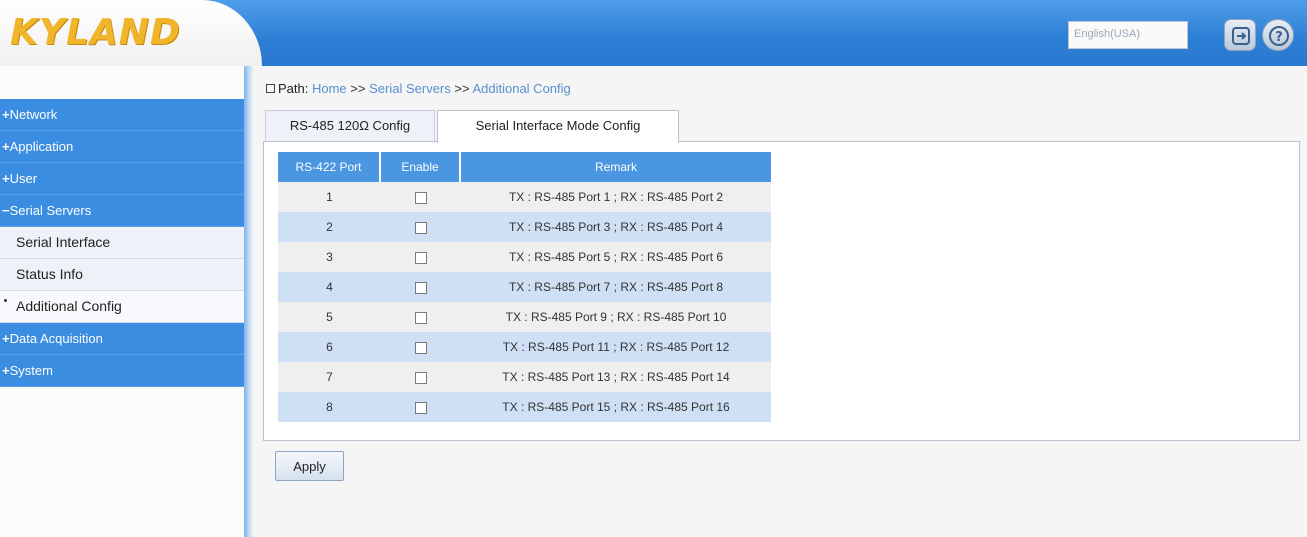 The image size is (1307, 537). What do you see at coordinates (329, 317) in the screenshot?
I see `port-number-cell: 5` at bounding box center [329, 317].